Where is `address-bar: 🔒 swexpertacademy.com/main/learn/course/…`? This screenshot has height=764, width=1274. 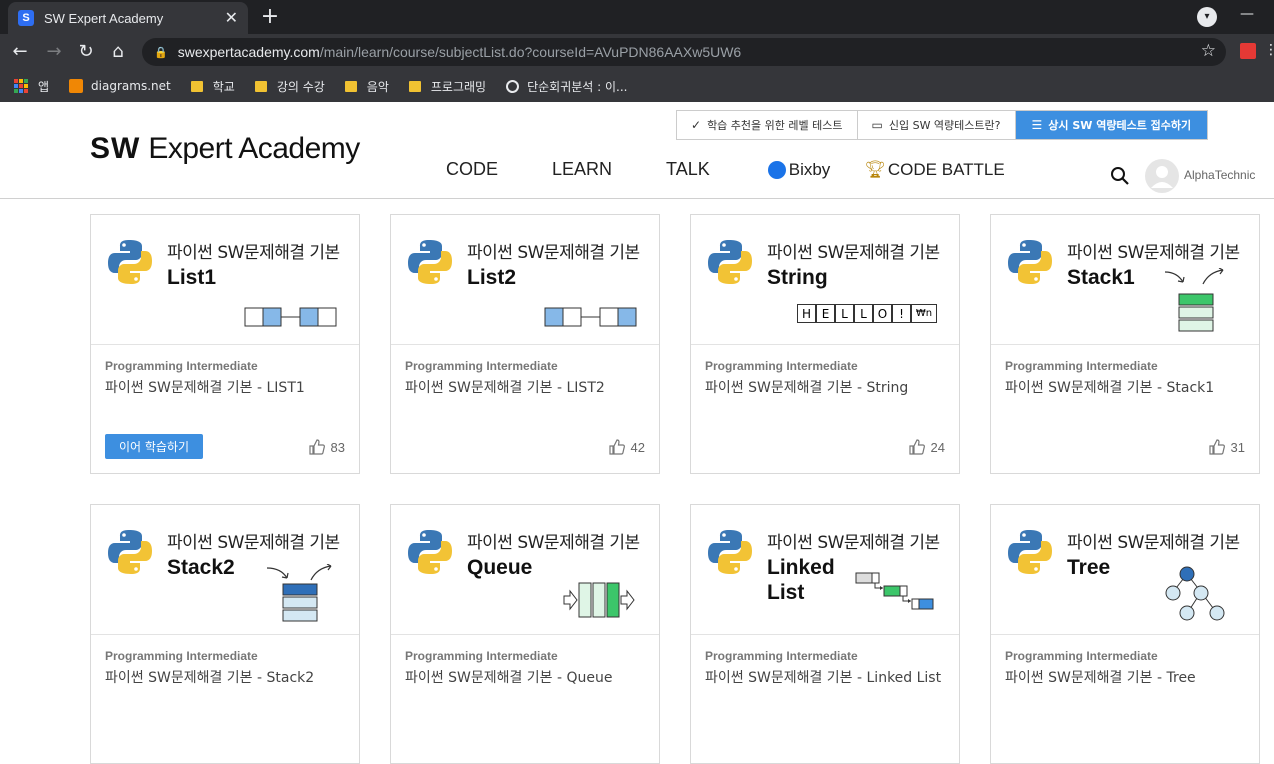 address-bar: 🔒 swexpertacademy.com/main/learn/course/… is located at coordinates (684, 52).